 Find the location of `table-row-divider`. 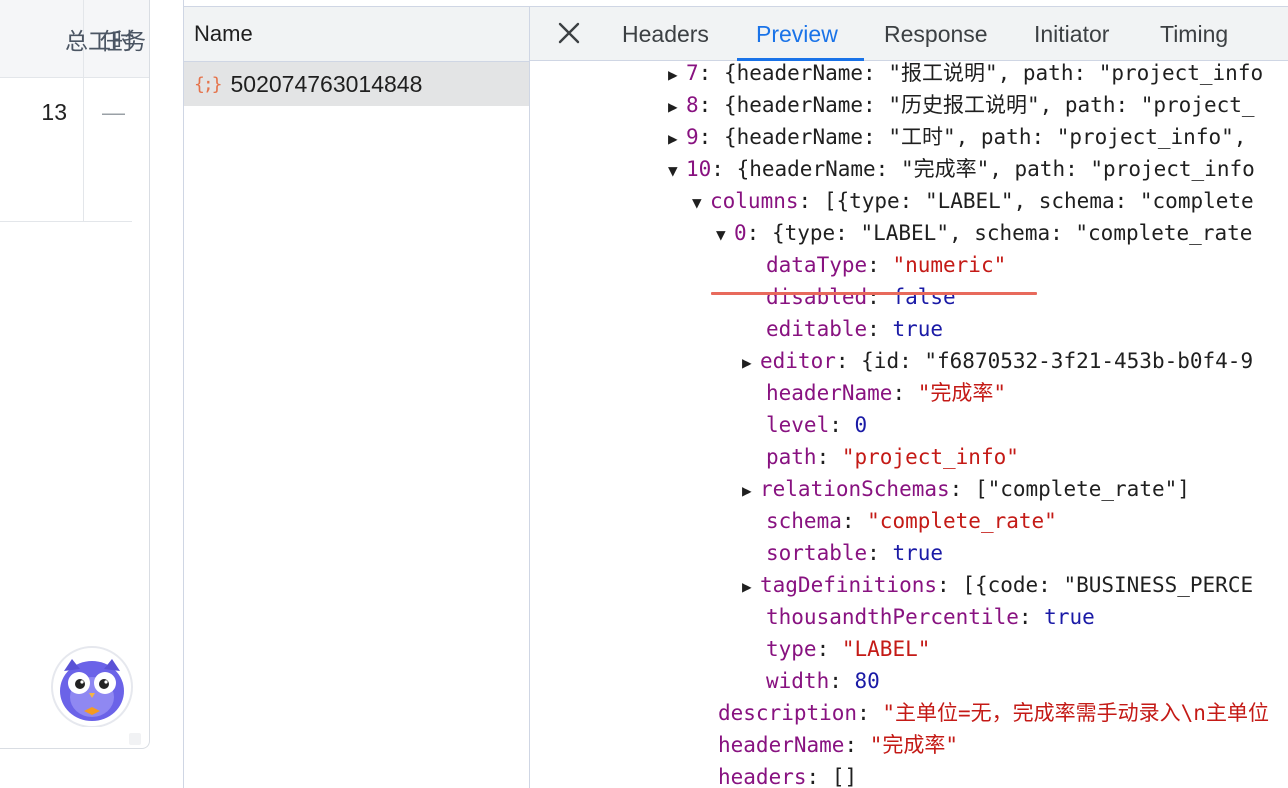

table-row-divider is located at coordinates (108, 221).